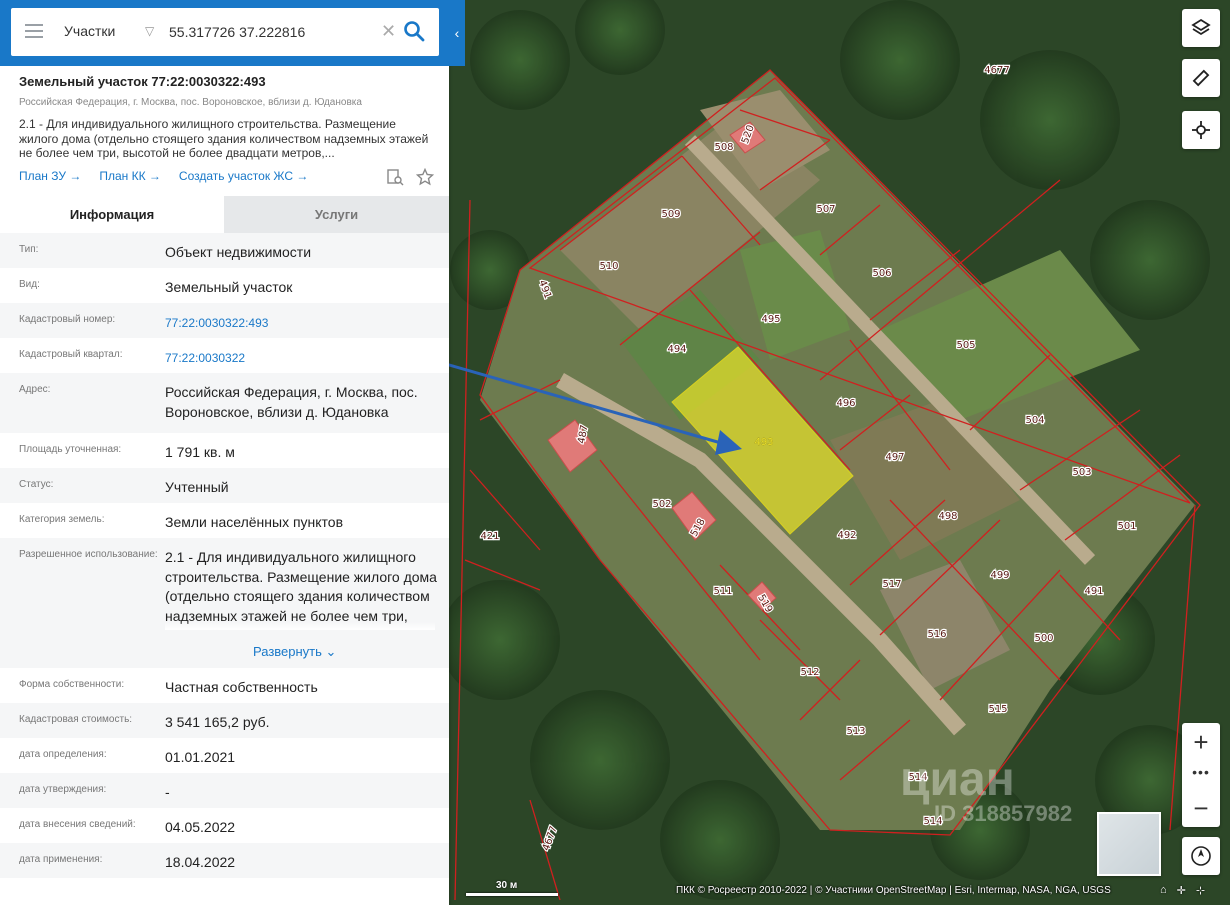  What do you see at coordinates (395, 177) in the screenshot?
I see `document-search-icon` at bounding box center [395, 177].